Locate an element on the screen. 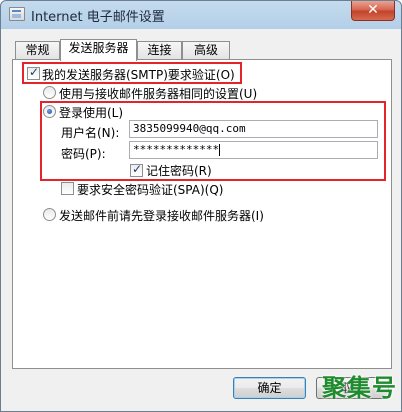 The width and height of the screenshot is (402, 412). spa-label: 要求安全密码验证(SPA)(Q) is located at coordinates (150, 189).